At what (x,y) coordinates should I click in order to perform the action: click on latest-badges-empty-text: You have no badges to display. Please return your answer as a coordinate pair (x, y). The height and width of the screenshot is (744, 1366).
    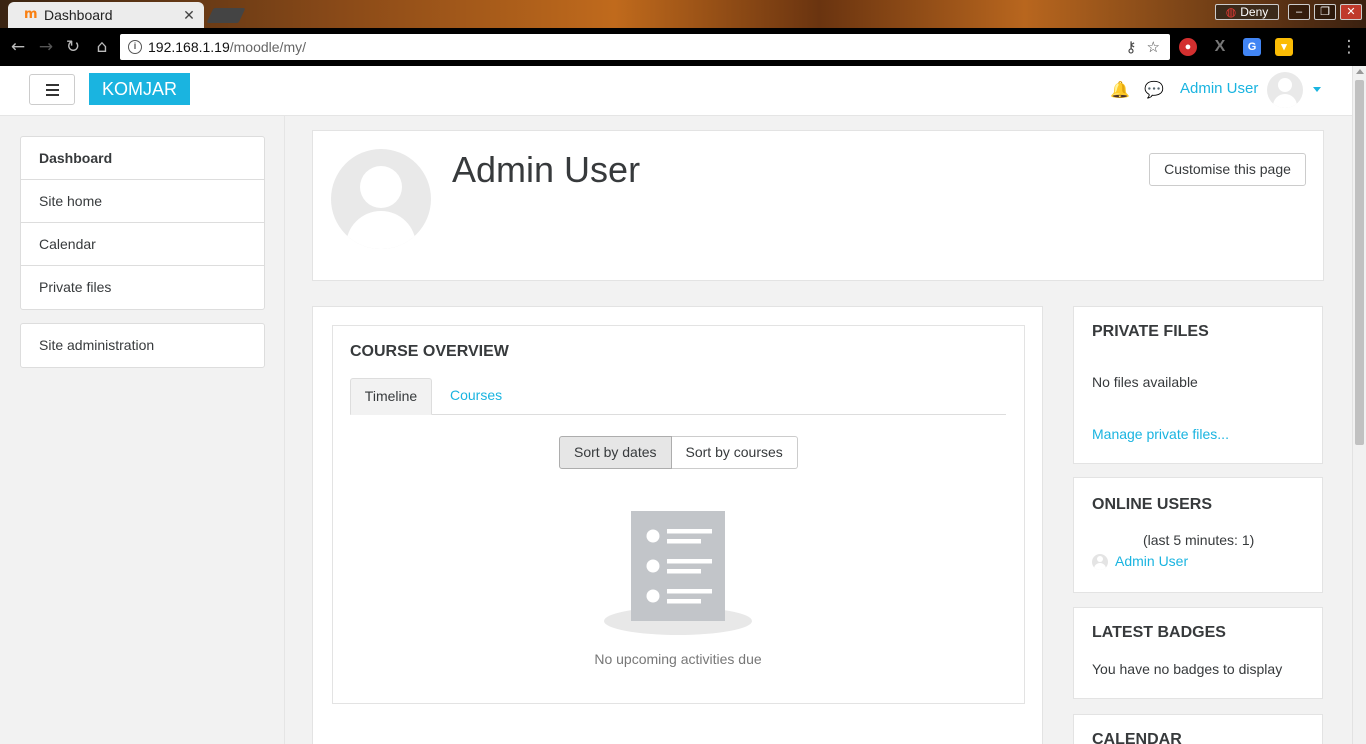
    Looking at the image, I should click on (1187, 669).